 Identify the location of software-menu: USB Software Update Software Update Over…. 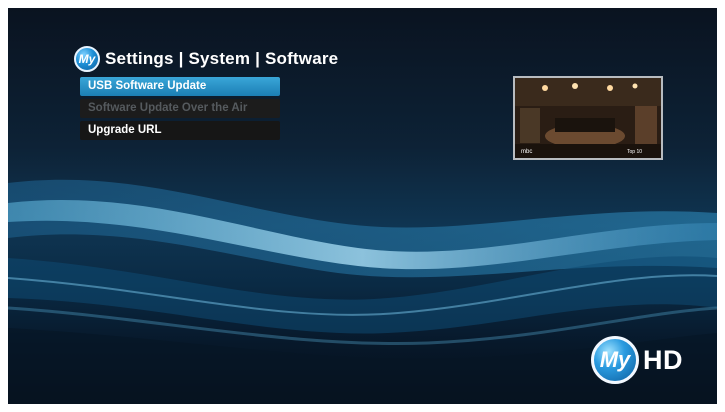
(180, 110).